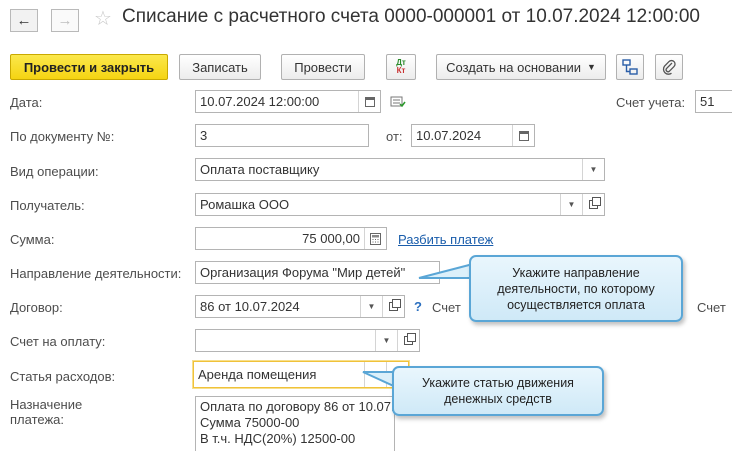 This screenshot has height=451, width=732. Describe the element at coordinates (394, 136) in the screenshot. I see `from-date-label: от:` at that location.